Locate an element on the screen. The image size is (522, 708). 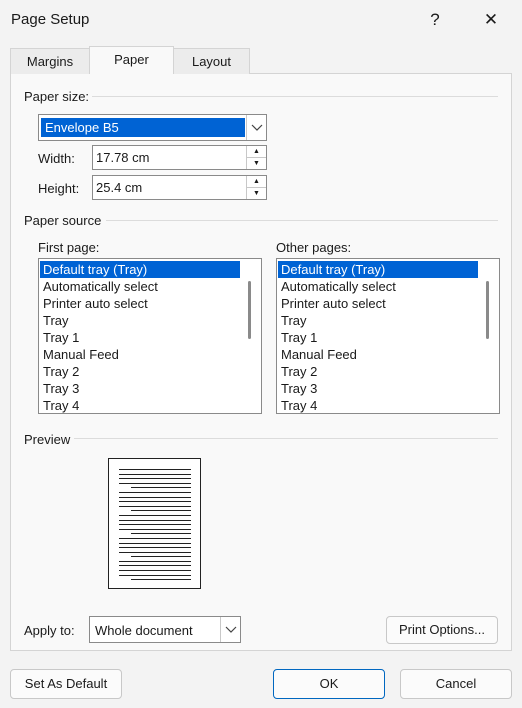
paper-source-label: Paper source is located at coordinates (63, 220).